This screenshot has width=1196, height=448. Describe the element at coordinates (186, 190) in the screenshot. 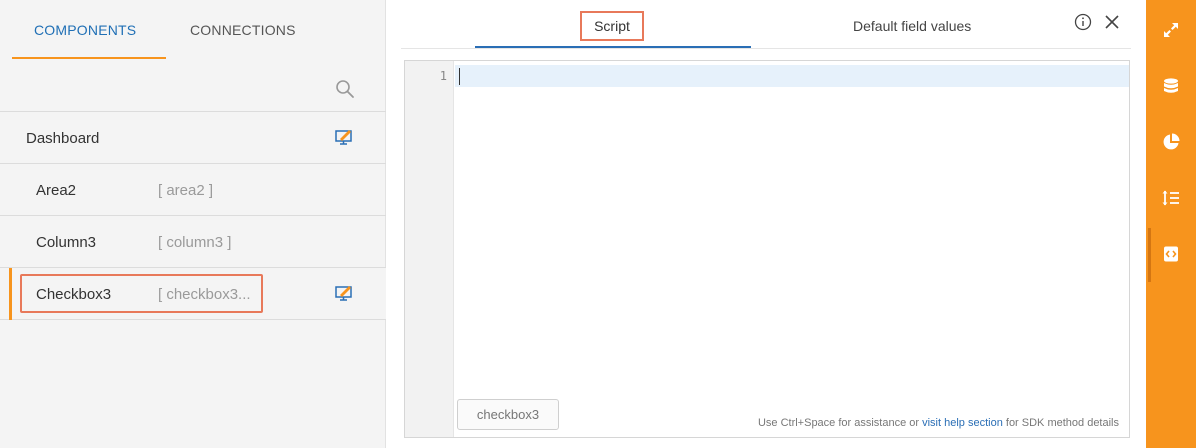

I see `list-item-id: [ area2 ]` at that location.